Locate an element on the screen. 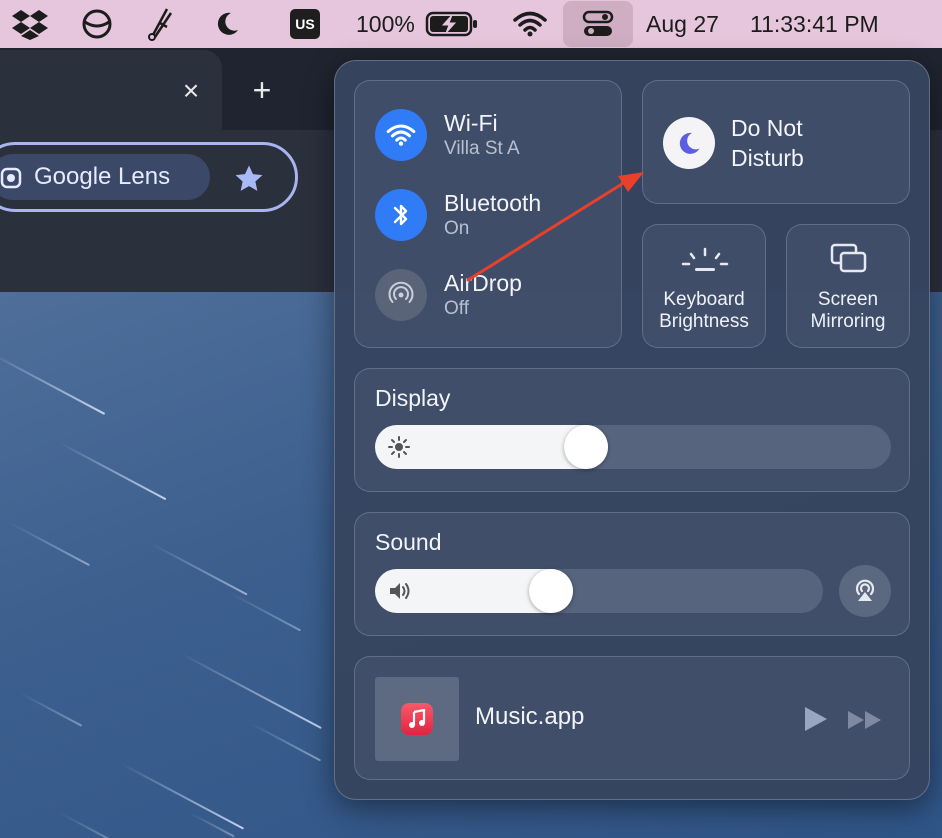  control-center-icon is located at coordinates (598, 24).